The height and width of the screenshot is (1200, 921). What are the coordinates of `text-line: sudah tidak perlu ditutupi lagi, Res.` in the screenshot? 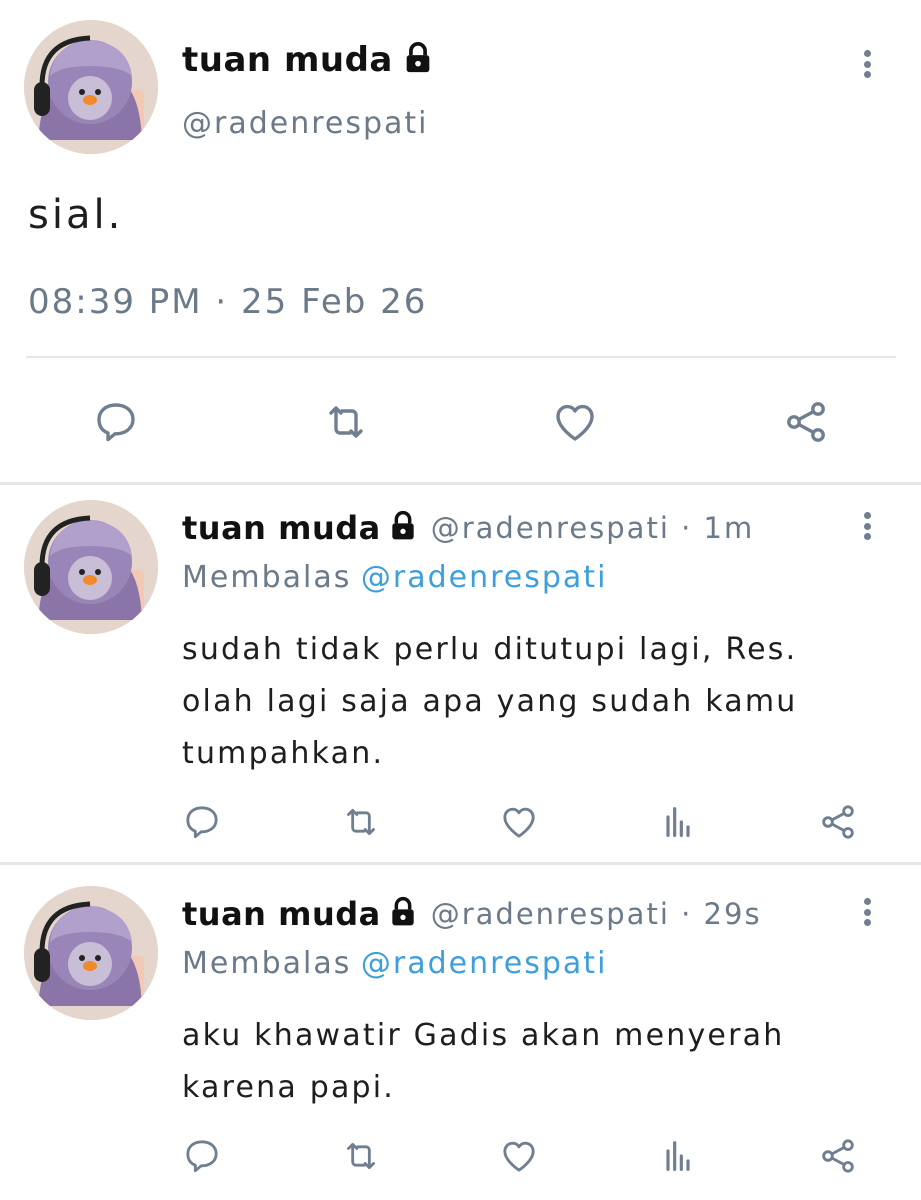 It's located at (490, 649).